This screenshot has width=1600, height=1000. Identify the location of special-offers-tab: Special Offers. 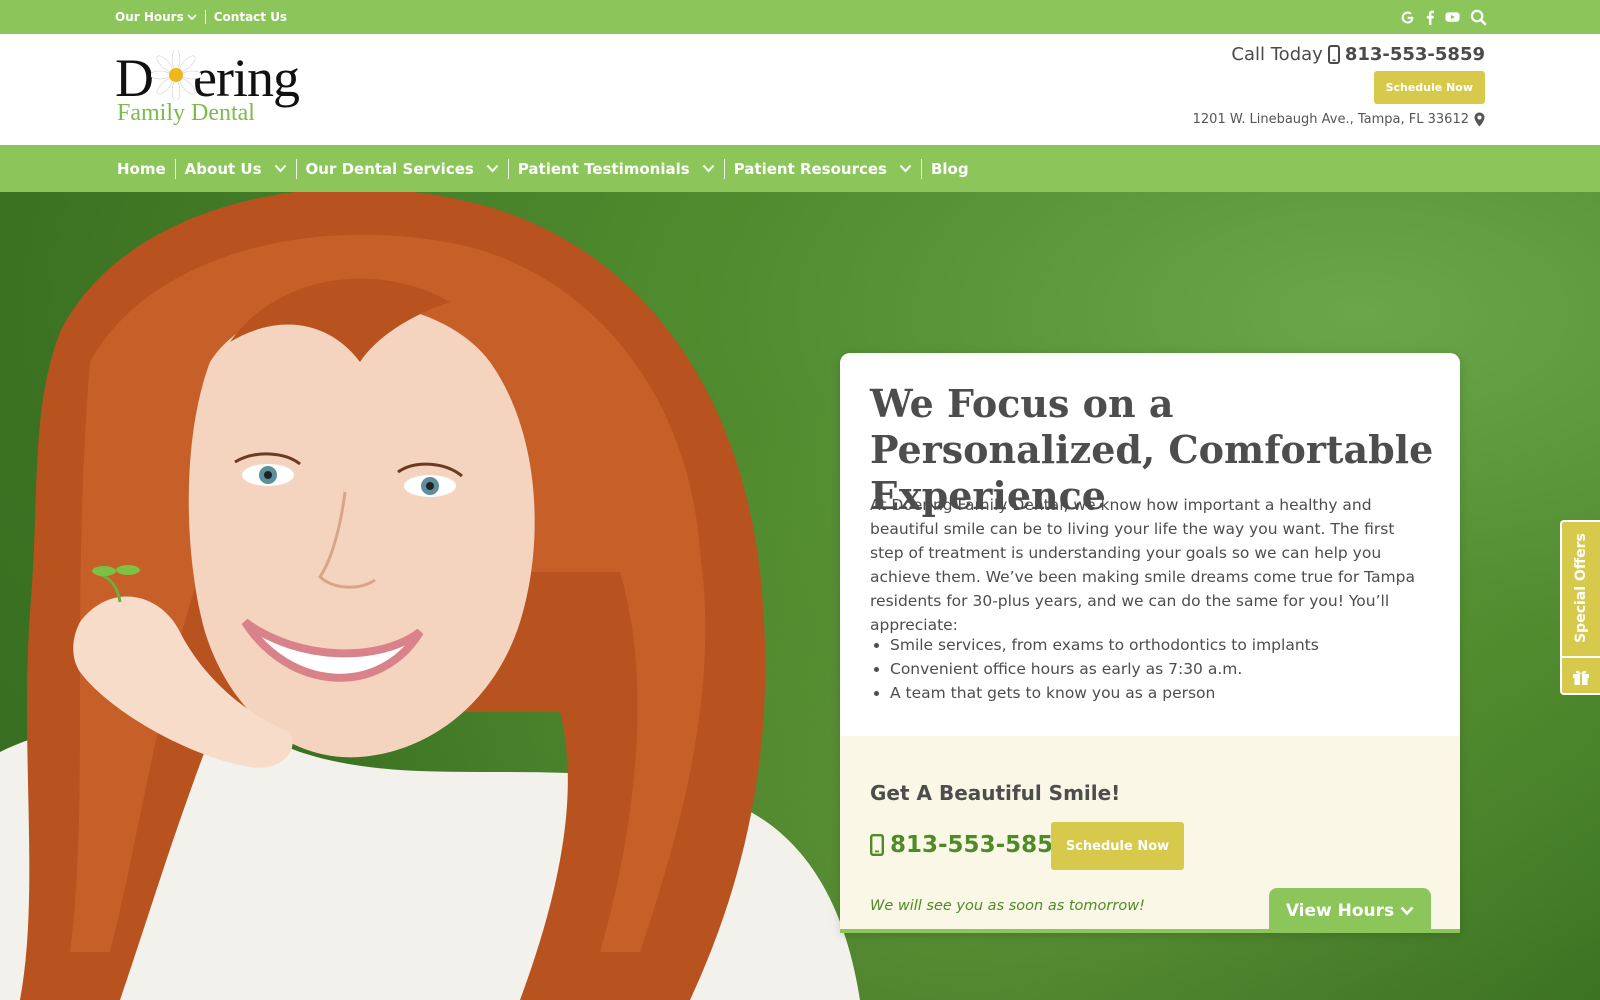
(1580, 607).